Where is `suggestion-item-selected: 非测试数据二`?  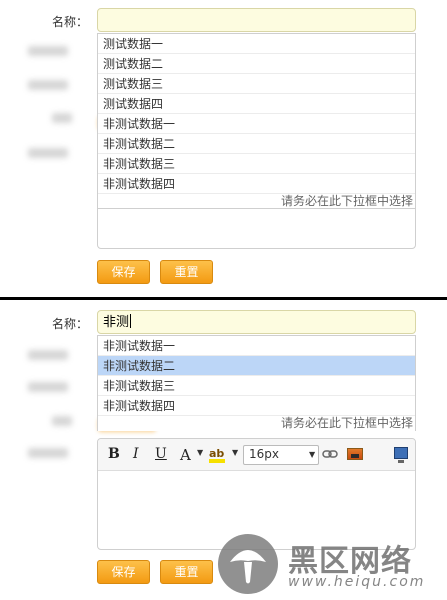 suggestion-item-selected: 非测试数据二 is located at coordinates (256, 366).